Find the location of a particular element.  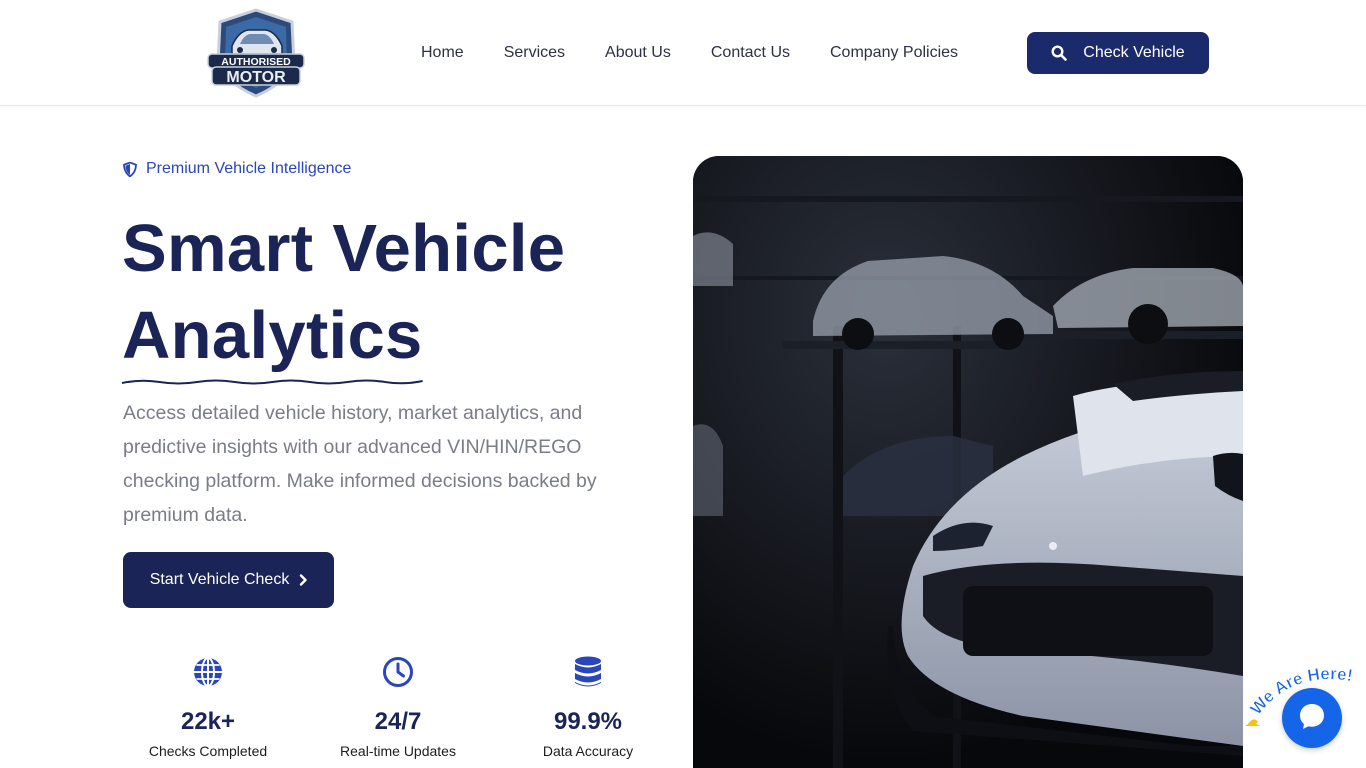

globe-icon is located at coordinates (208, 673).